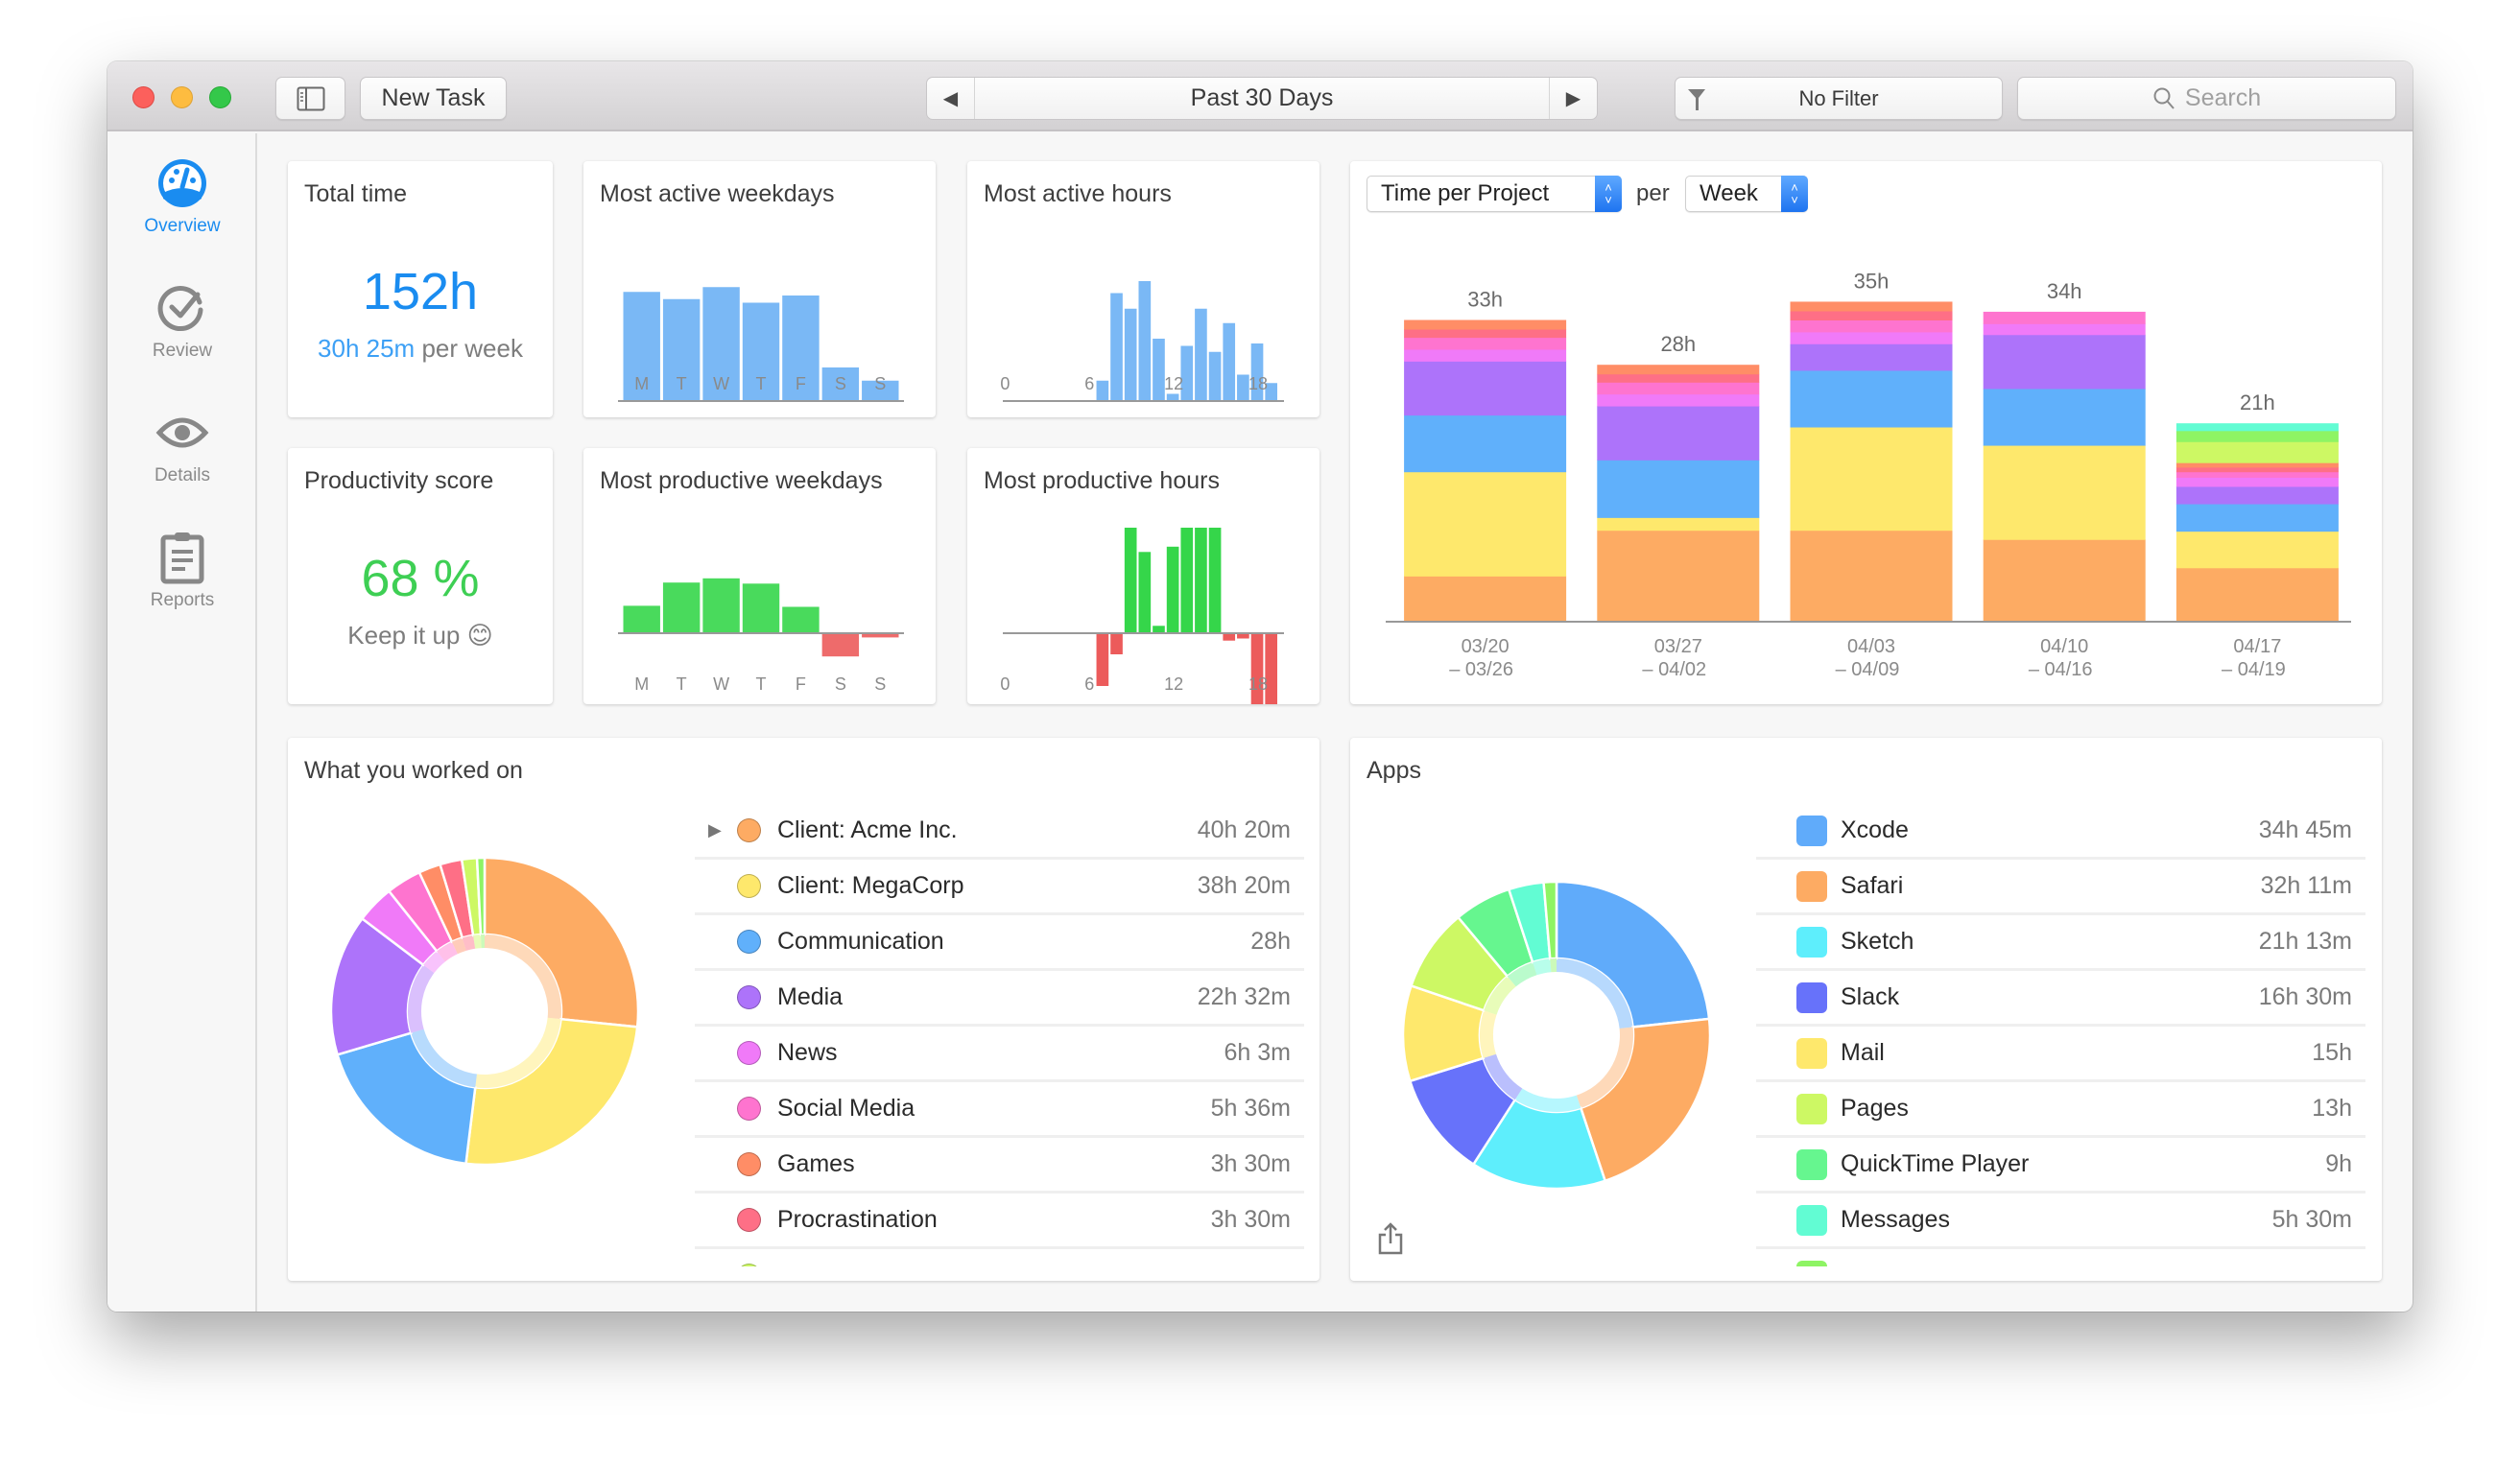 This screenshot has height=1466, width=2520. Describe the element at coordinates (2060, 832) in the screenshot. I see `app-row: Xcode 34h 45m` at that location.